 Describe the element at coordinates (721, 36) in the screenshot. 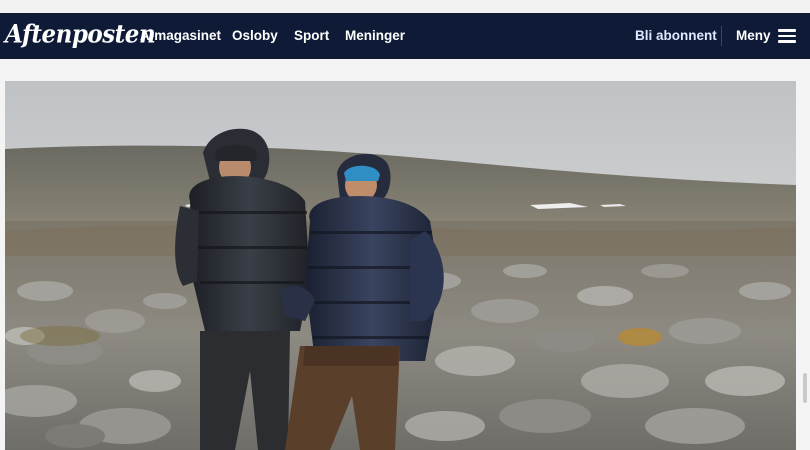

I see `nav-divider` at that location.